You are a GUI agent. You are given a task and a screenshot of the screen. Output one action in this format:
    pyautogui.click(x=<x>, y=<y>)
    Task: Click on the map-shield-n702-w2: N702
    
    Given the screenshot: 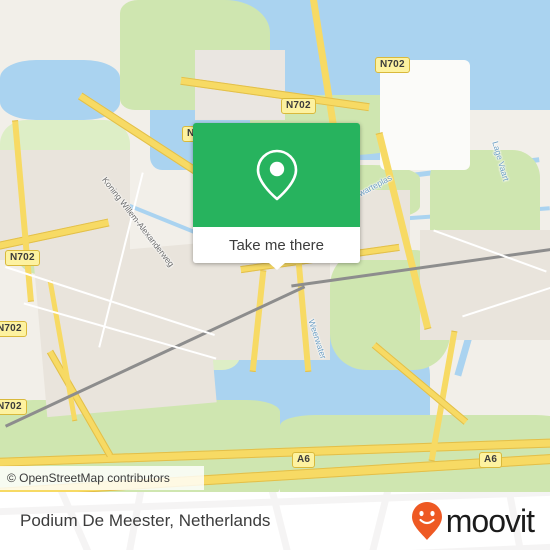 What is the action you would take?
    pyautogui.click(x=13, y=329)
    